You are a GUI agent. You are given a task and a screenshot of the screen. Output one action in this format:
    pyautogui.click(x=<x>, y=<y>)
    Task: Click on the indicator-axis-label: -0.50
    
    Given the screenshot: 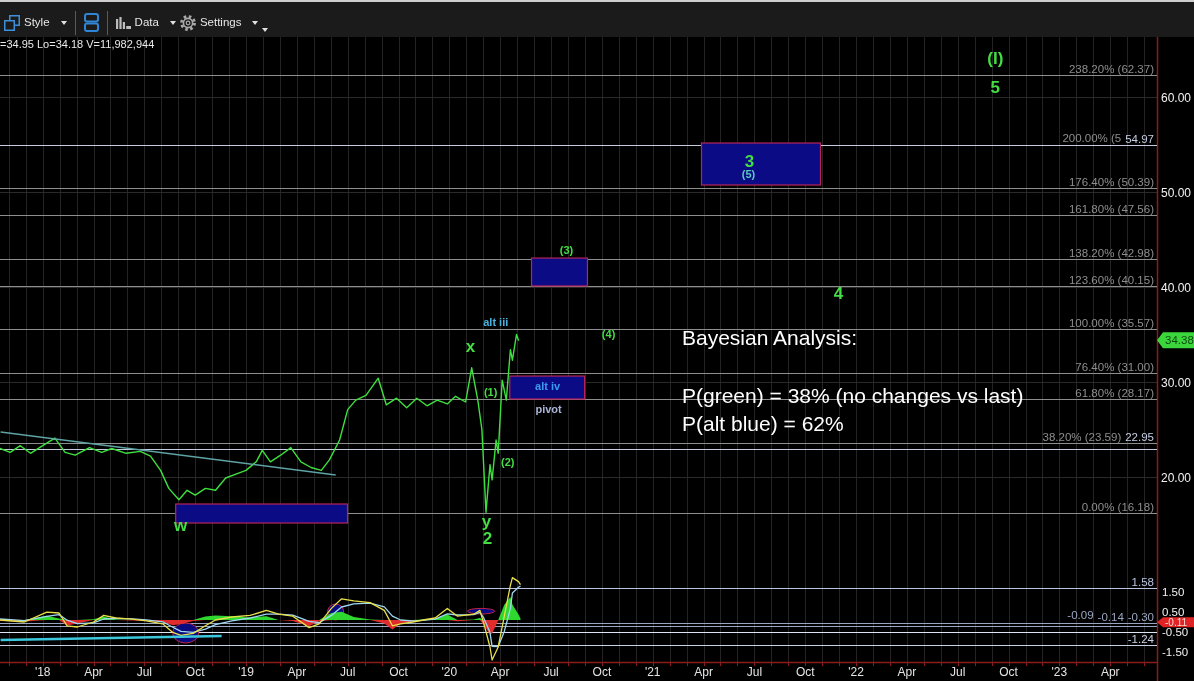 What is the action you would take?
    pyautogui.click(x=1175, y=631)
    